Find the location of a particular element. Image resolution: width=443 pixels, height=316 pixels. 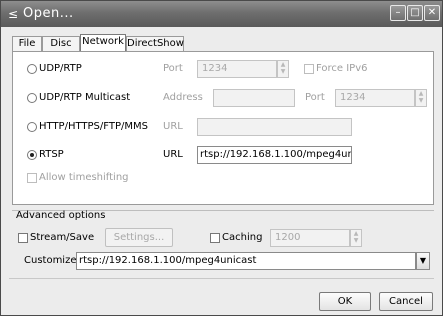

advanced-options-title: Advanced options is located at coordinates (61, 215).